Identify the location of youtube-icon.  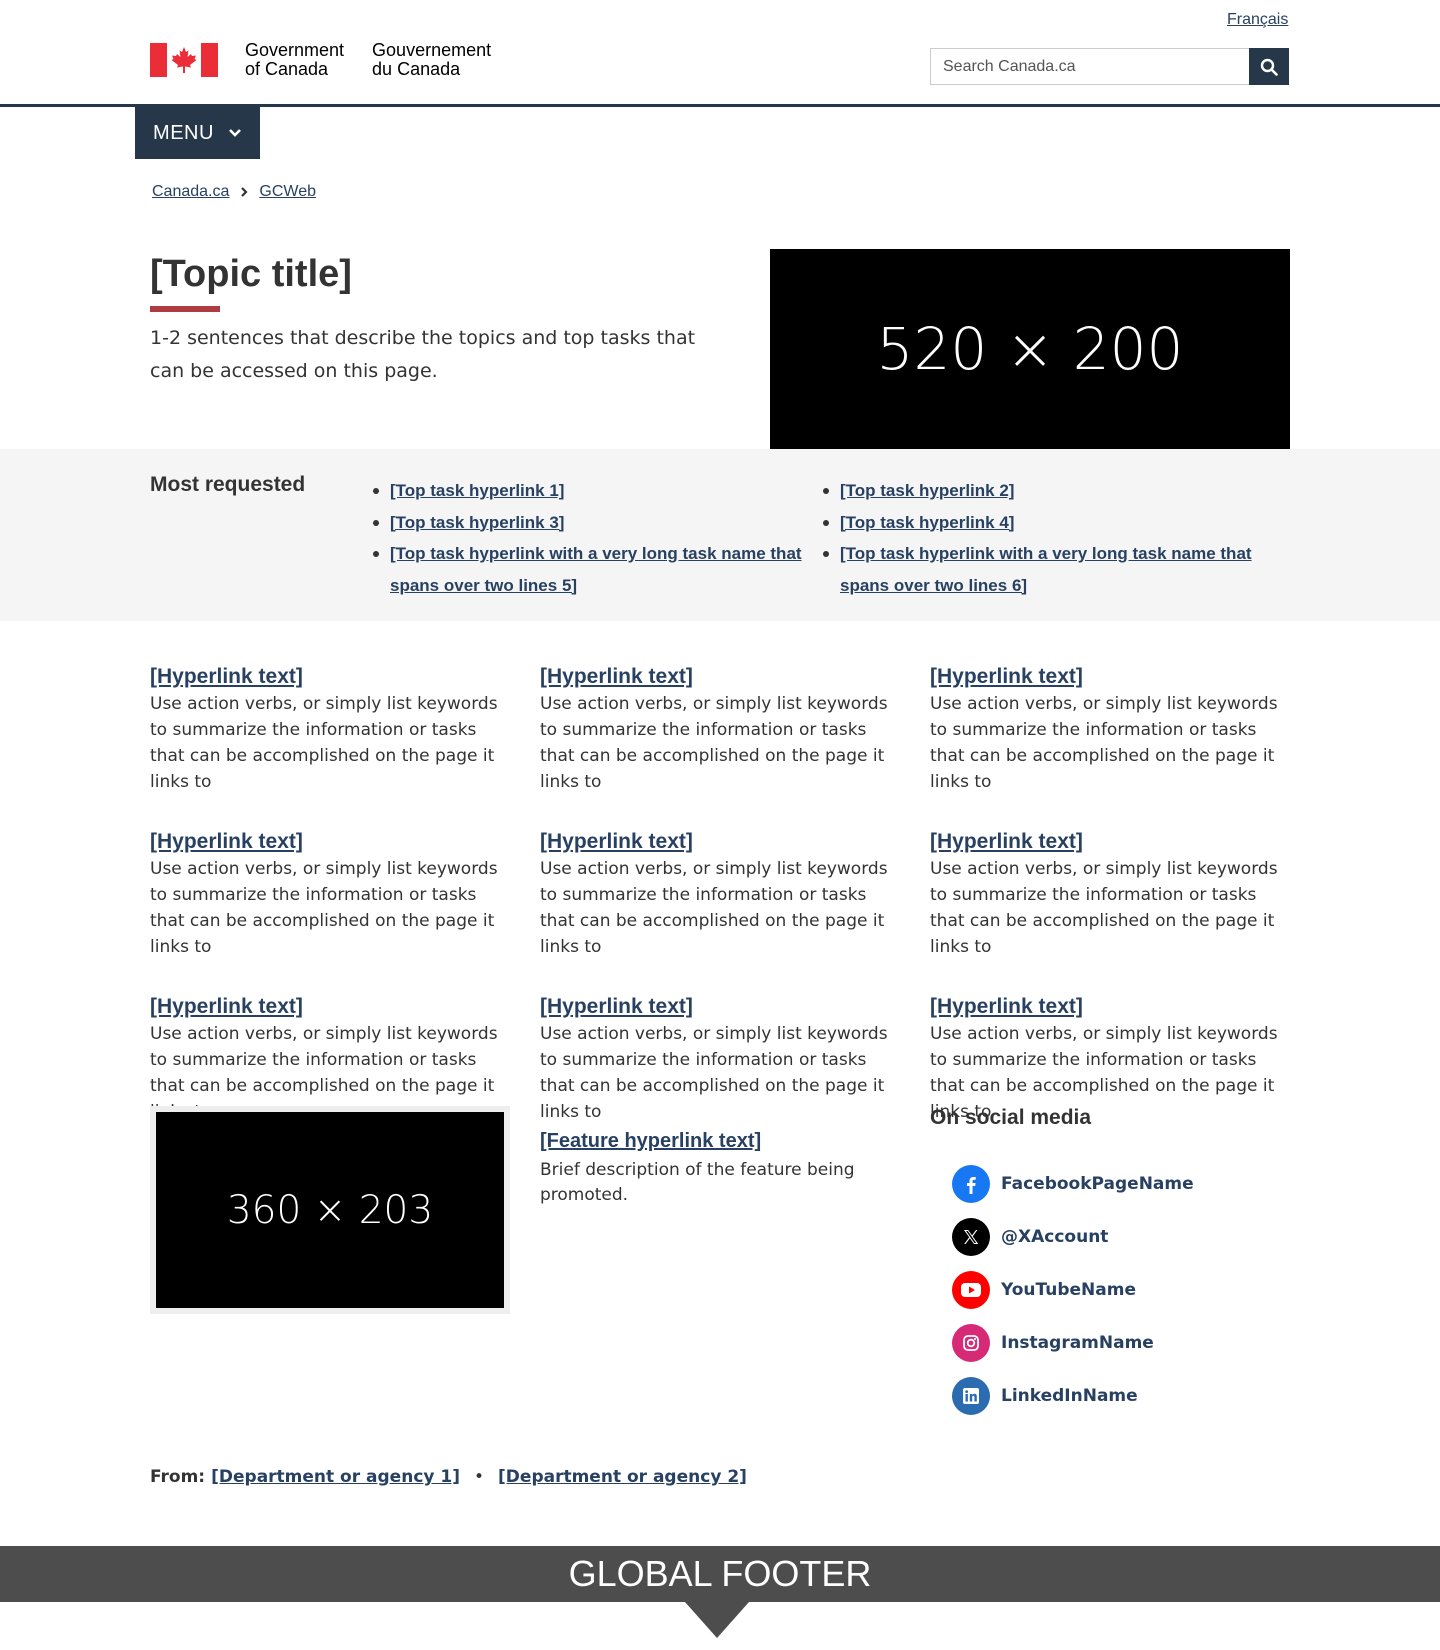
(971, 1289).